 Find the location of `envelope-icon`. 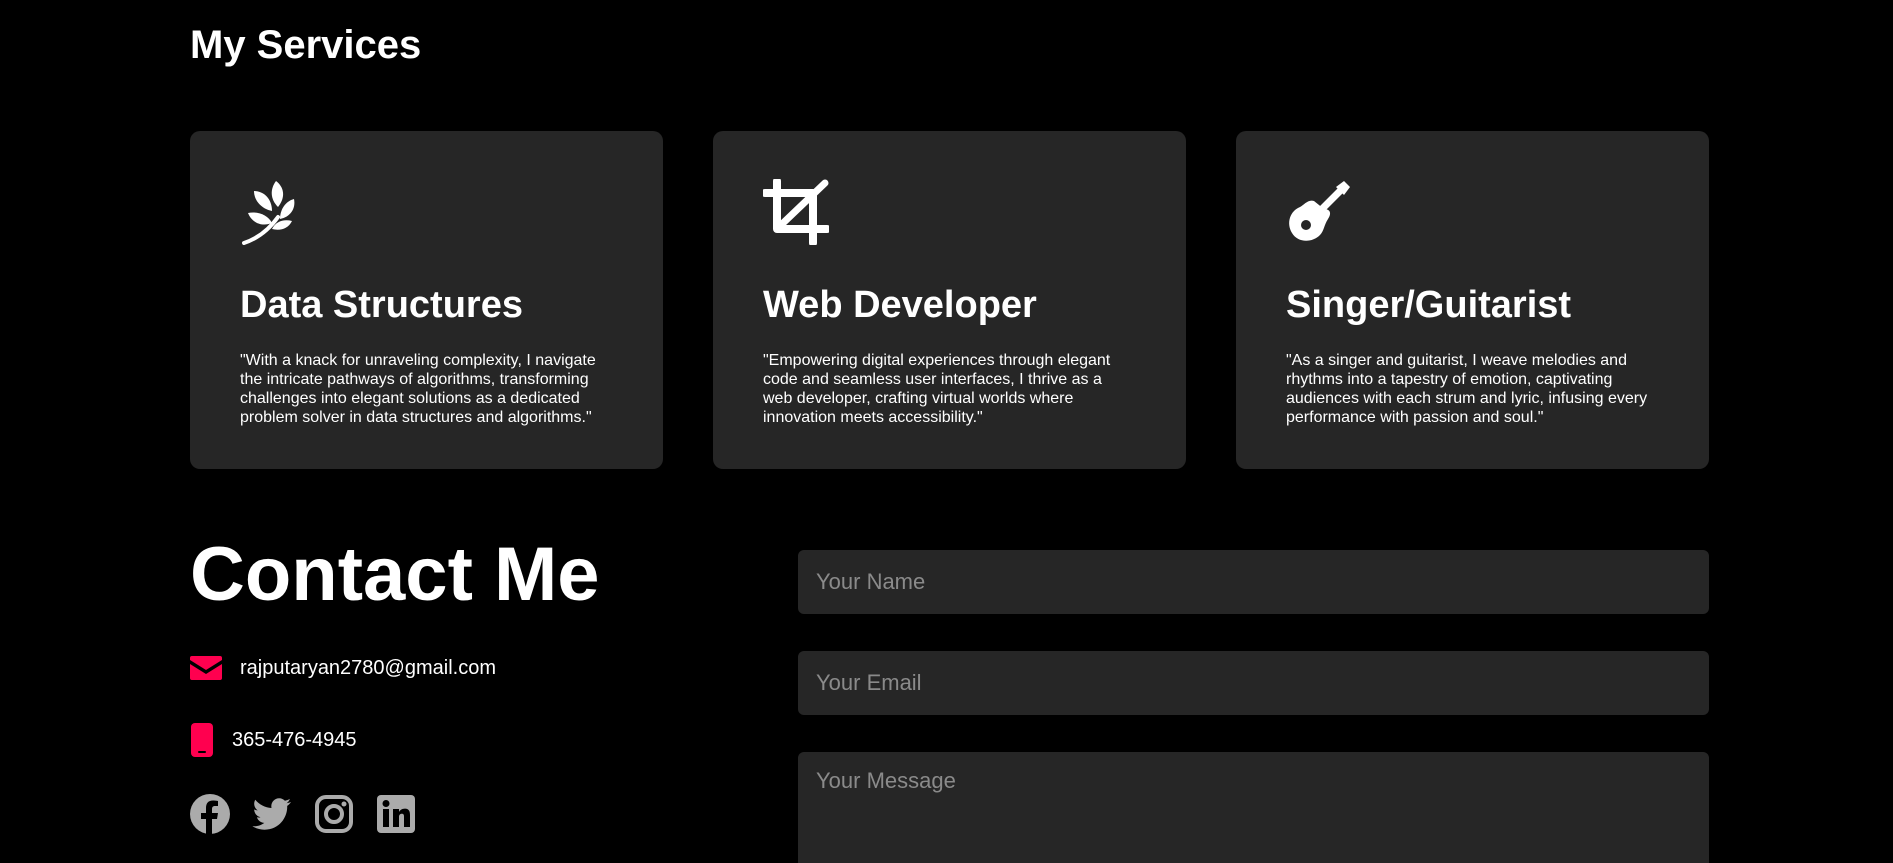

envelope-icon is located at coordinates (206, 668).